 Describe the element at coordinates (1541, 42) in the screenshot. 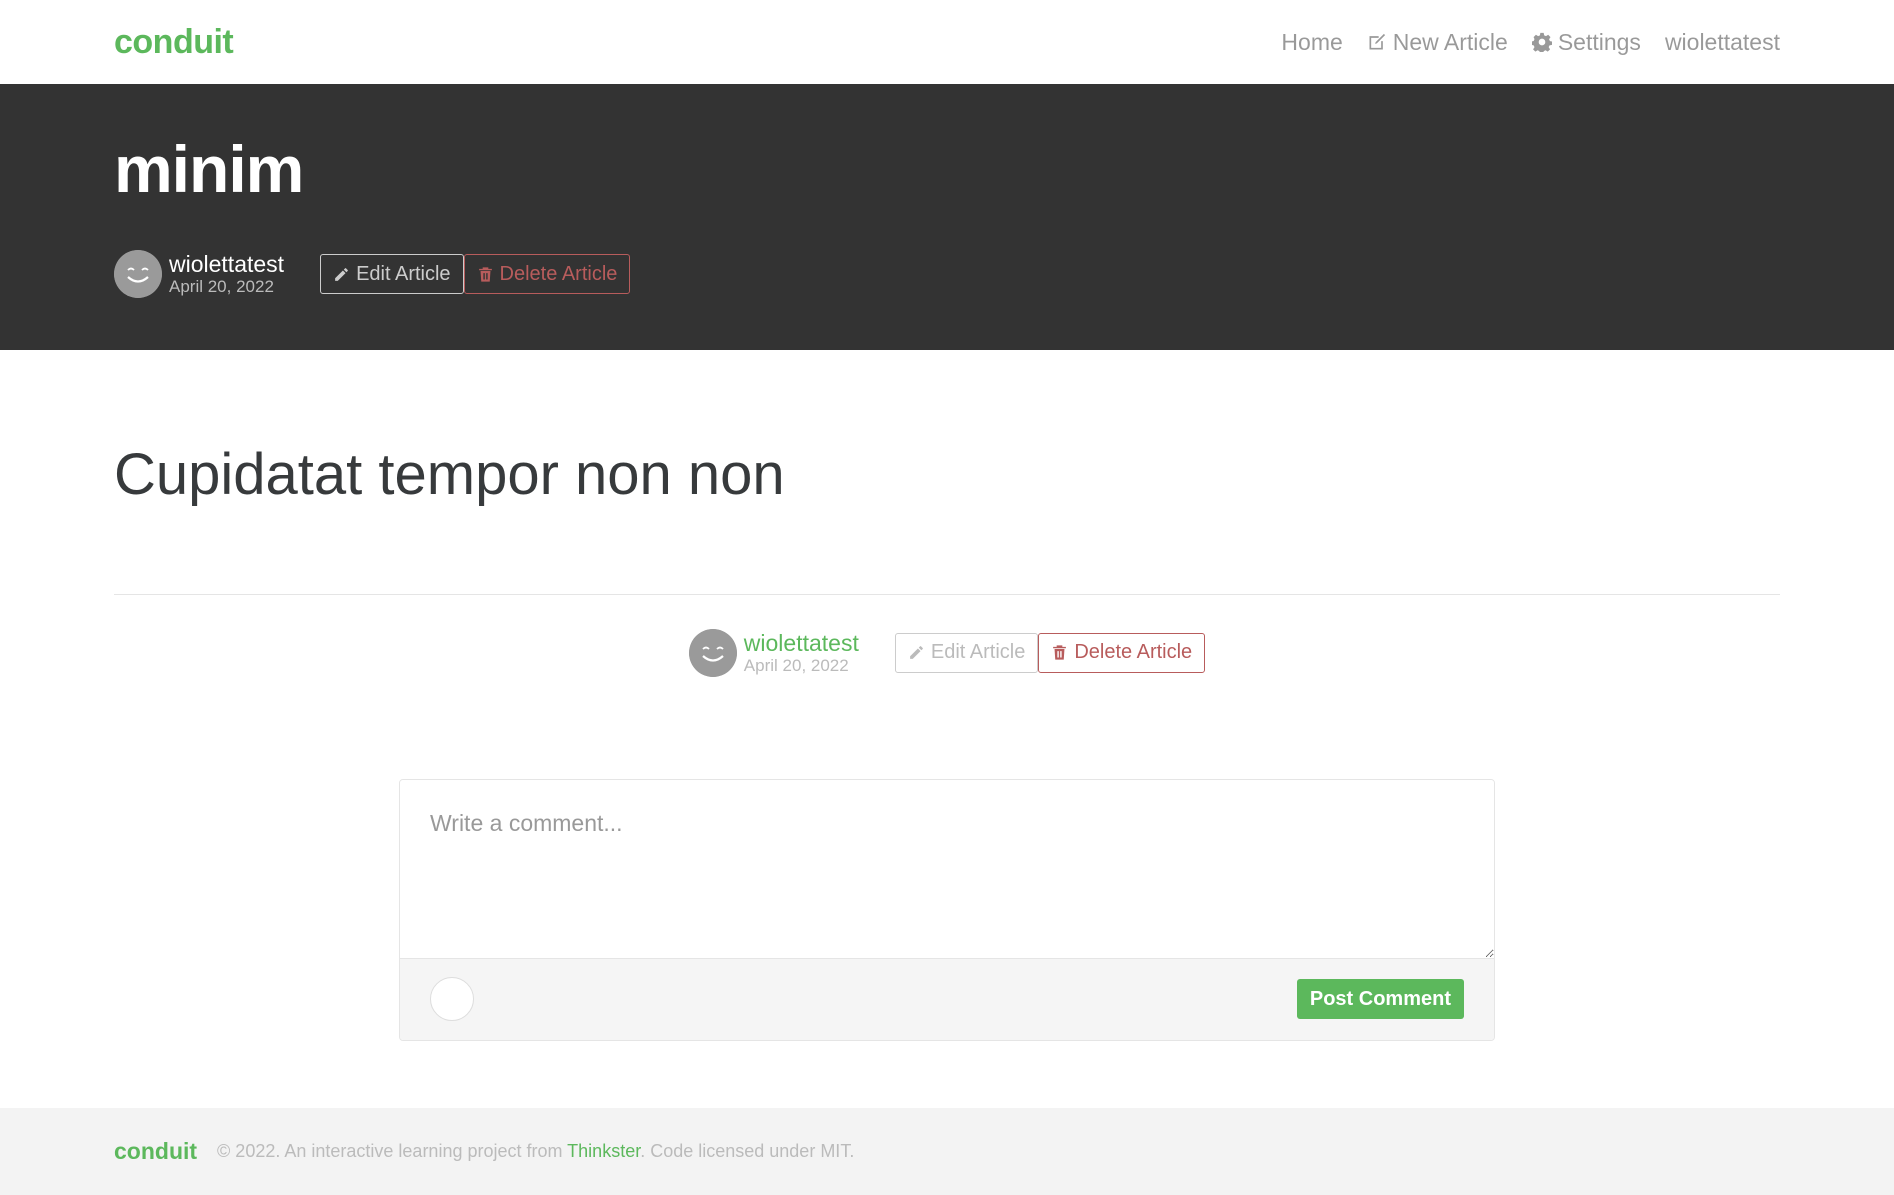

I see `gear-icon` at that location.